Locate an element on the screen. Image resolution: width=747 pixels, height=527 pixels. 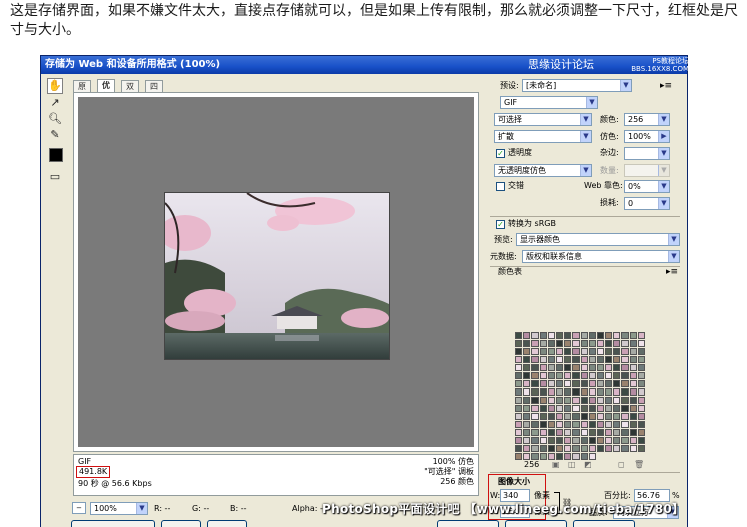
color-table-grid is located at coordinates (580, 396).